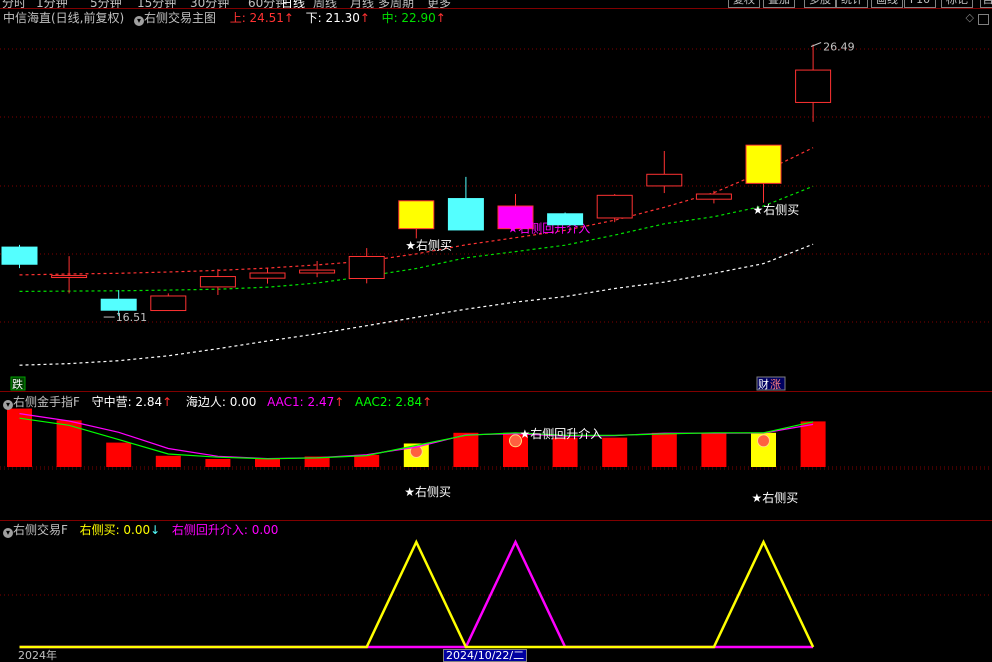  What do you see at coordinates (225, 530) in the screenshot?
I see `reentry-label: 右侧回升介入: 0.00` at bounding box center [225, 530].